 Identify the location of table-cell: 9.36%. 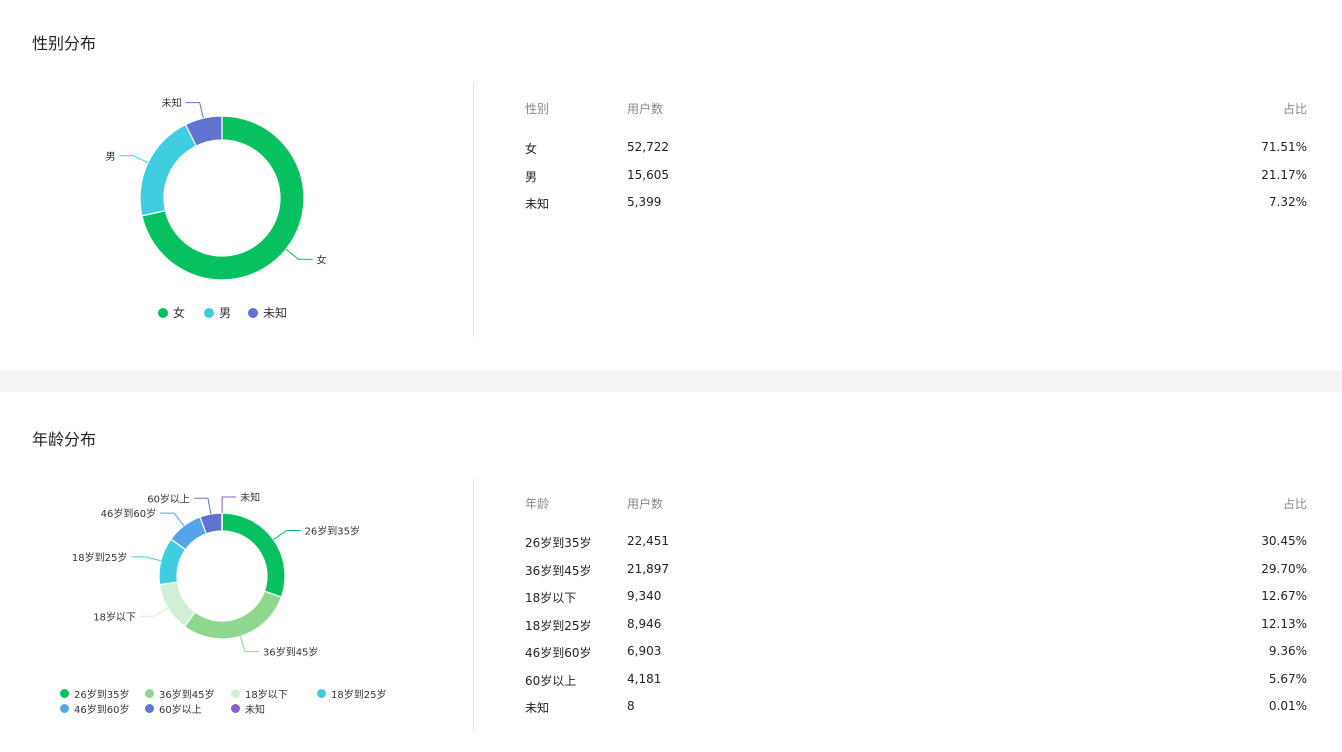
(1287, 651).